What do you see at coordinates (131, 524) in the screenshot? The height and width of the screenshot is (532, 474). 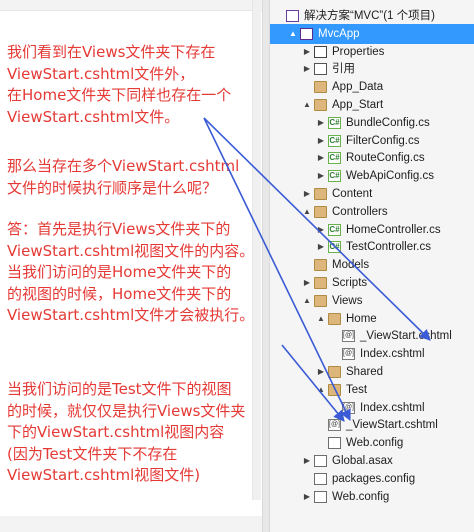 I see `bottom-bar` at bounding box center [131, 524].